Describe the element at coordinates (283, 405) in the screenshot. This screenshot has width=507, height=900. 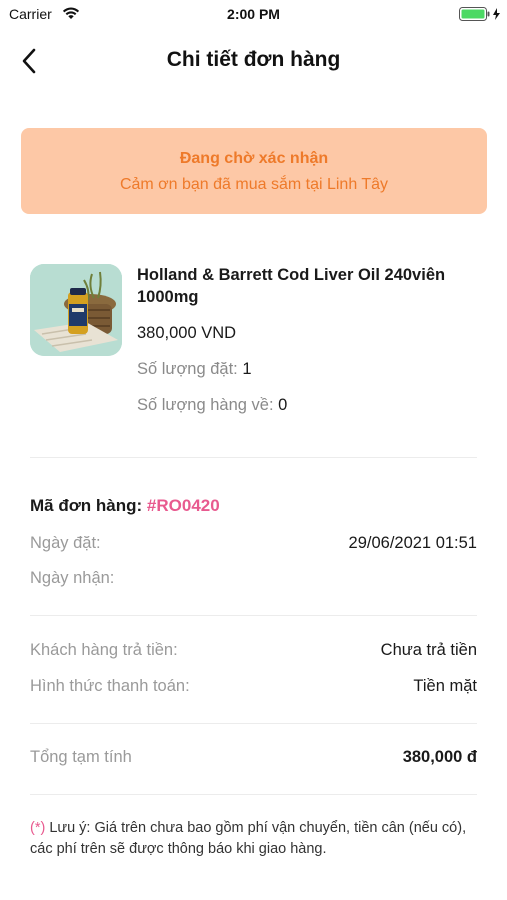
I see `received-quantity-value: 0` at that location.